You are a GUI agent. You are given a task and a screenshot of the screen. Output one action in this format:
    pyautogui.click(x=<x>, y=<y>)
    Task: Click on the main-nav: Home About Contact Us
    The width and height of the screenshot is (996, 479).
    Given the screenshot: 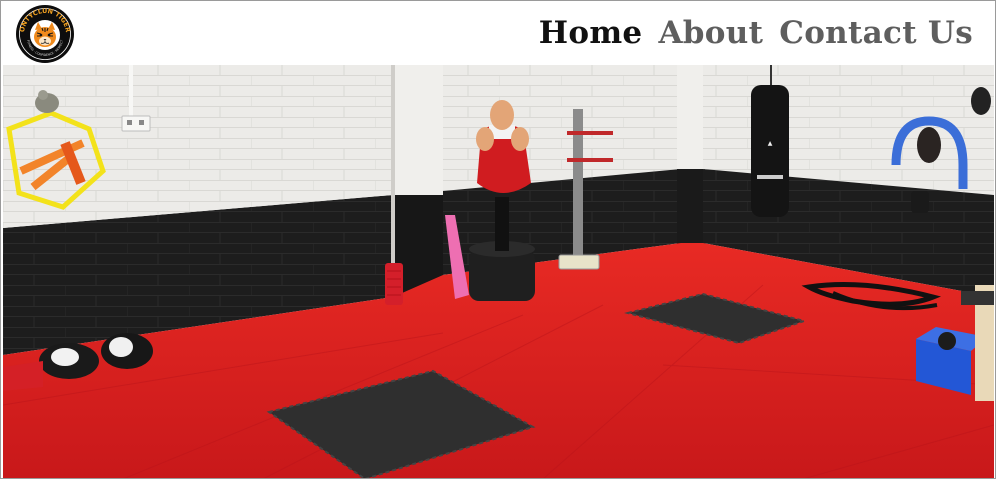 What is the action you would take?
    pyautogui.click(x=756, y=33)
    